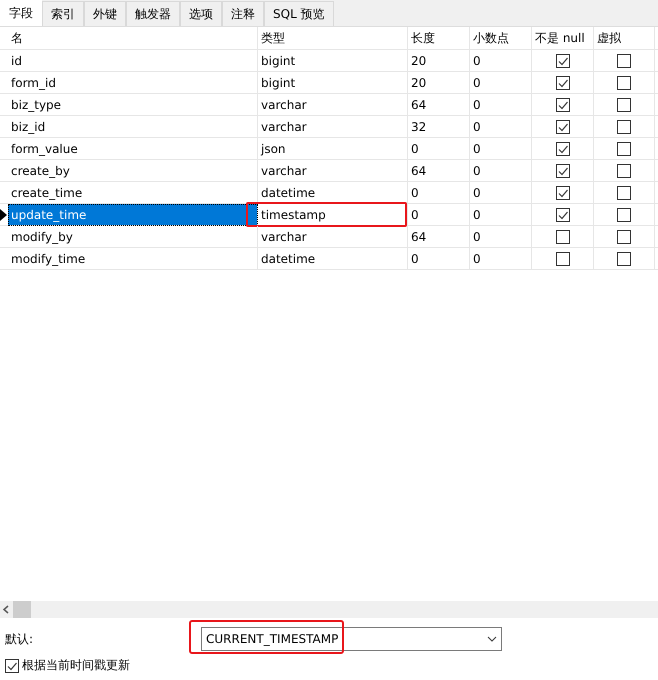 The height and width of the screenshot is (680, 658). I want to click on table-cell: create_by, so click(133, 171).